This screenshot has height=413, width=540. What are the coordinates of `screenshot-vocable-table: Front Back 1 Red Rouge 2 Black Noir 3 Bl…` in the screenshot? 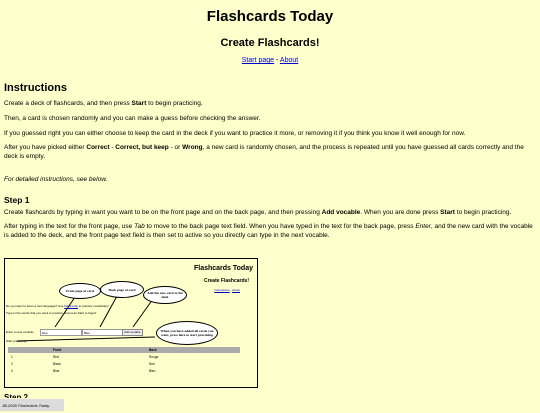 It's located at (124, 360).